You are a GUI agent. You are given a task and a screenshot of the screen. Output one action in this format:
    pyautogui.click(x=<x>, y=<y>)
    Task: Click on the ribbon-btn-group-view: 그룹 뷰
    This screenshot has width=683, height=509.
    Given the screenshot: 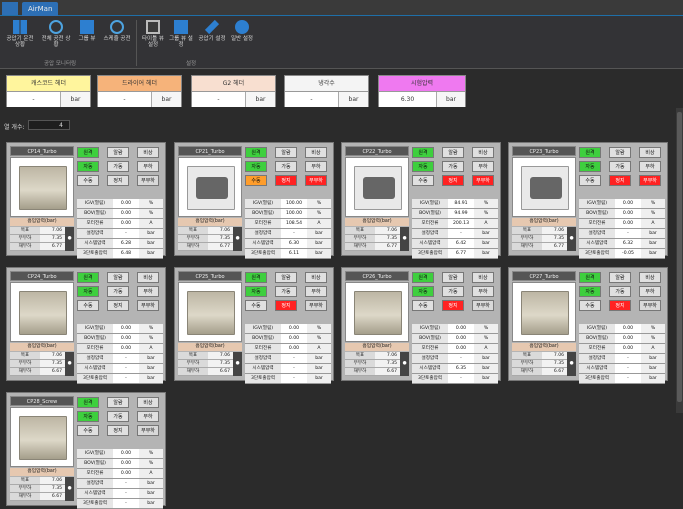 What is the action you would take?
    pyautogui.click(x=87, y=37)
    